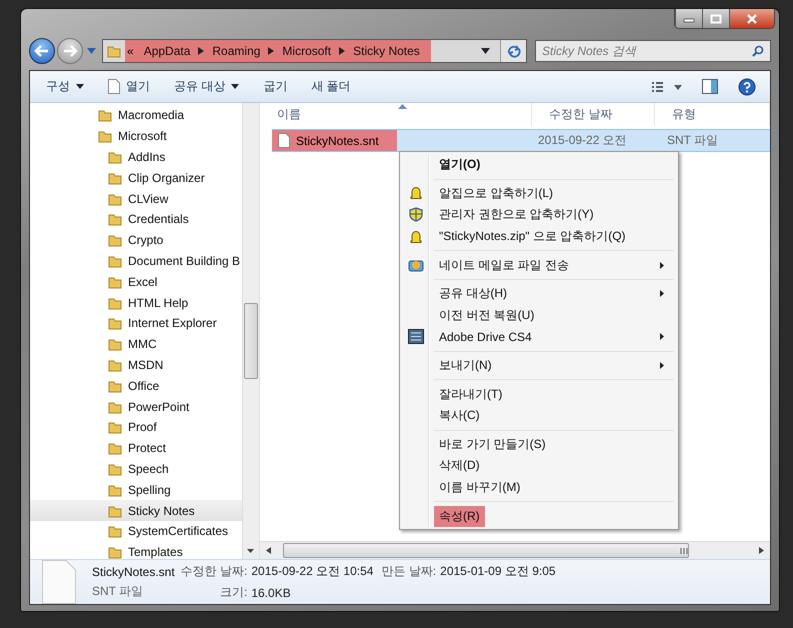  What do you see at coordinates (136, 550) in the screenshot?
I see `tree-item: Templates` at bounding box center [136, 550].